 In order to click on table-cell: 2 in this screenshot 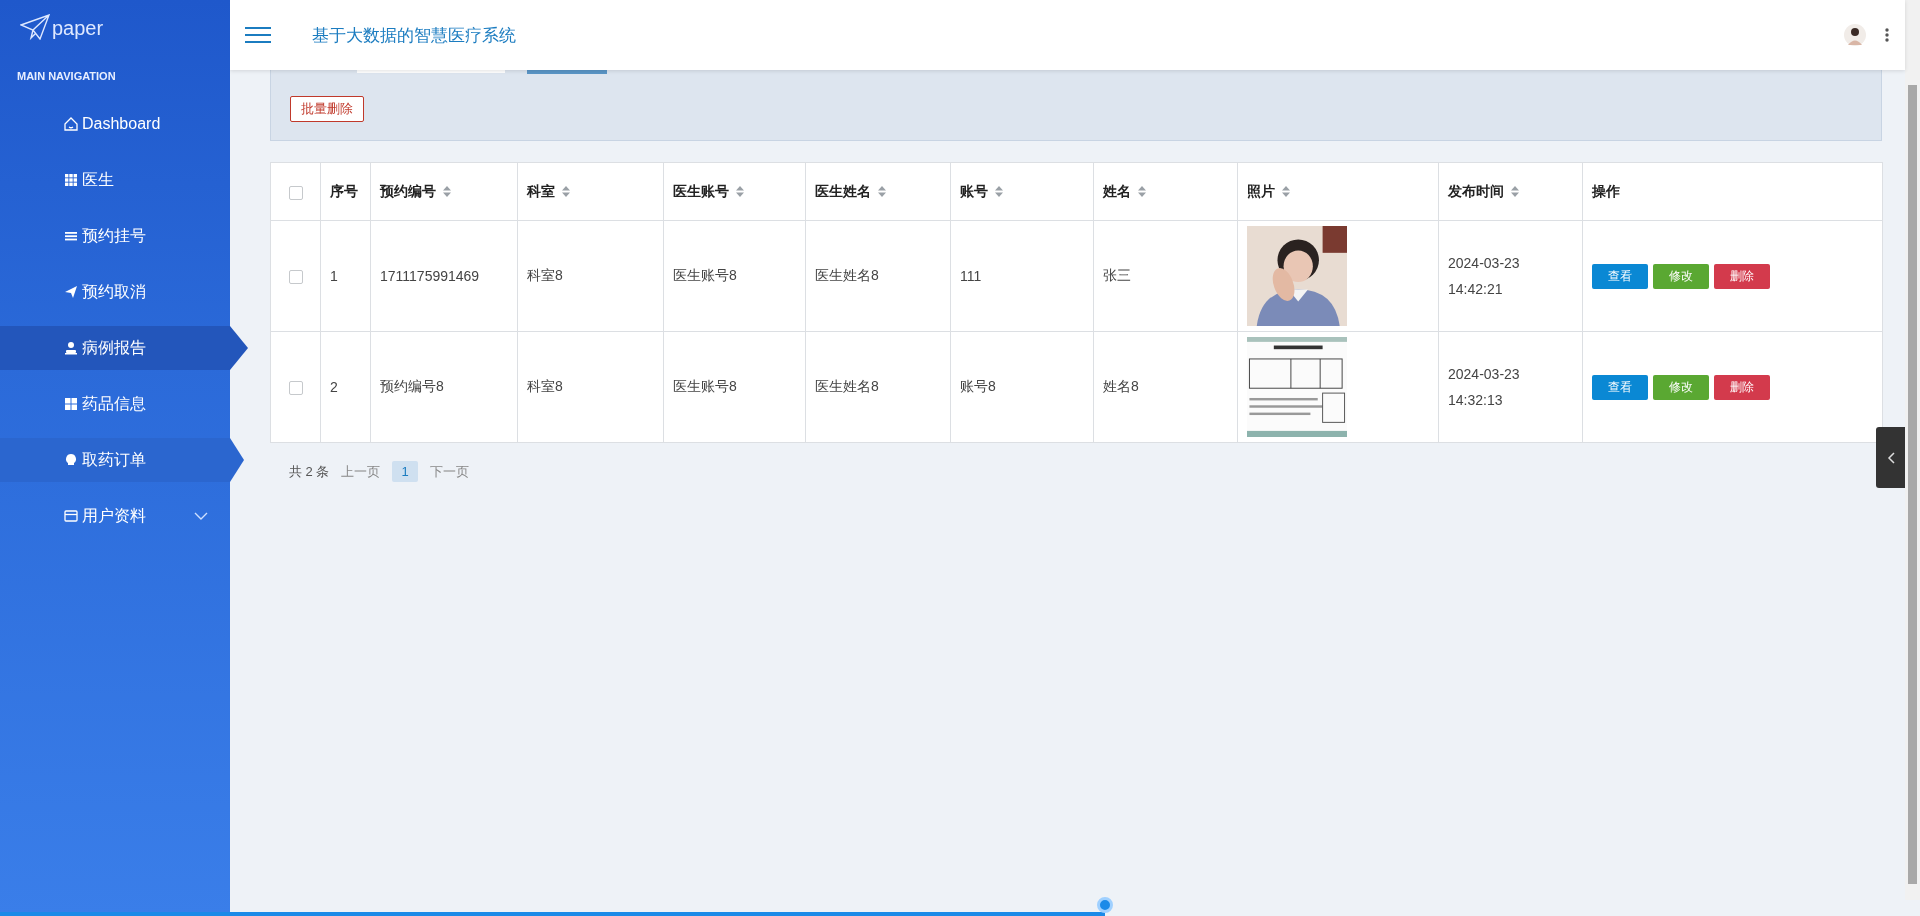, I will do `click(334, 387)`.